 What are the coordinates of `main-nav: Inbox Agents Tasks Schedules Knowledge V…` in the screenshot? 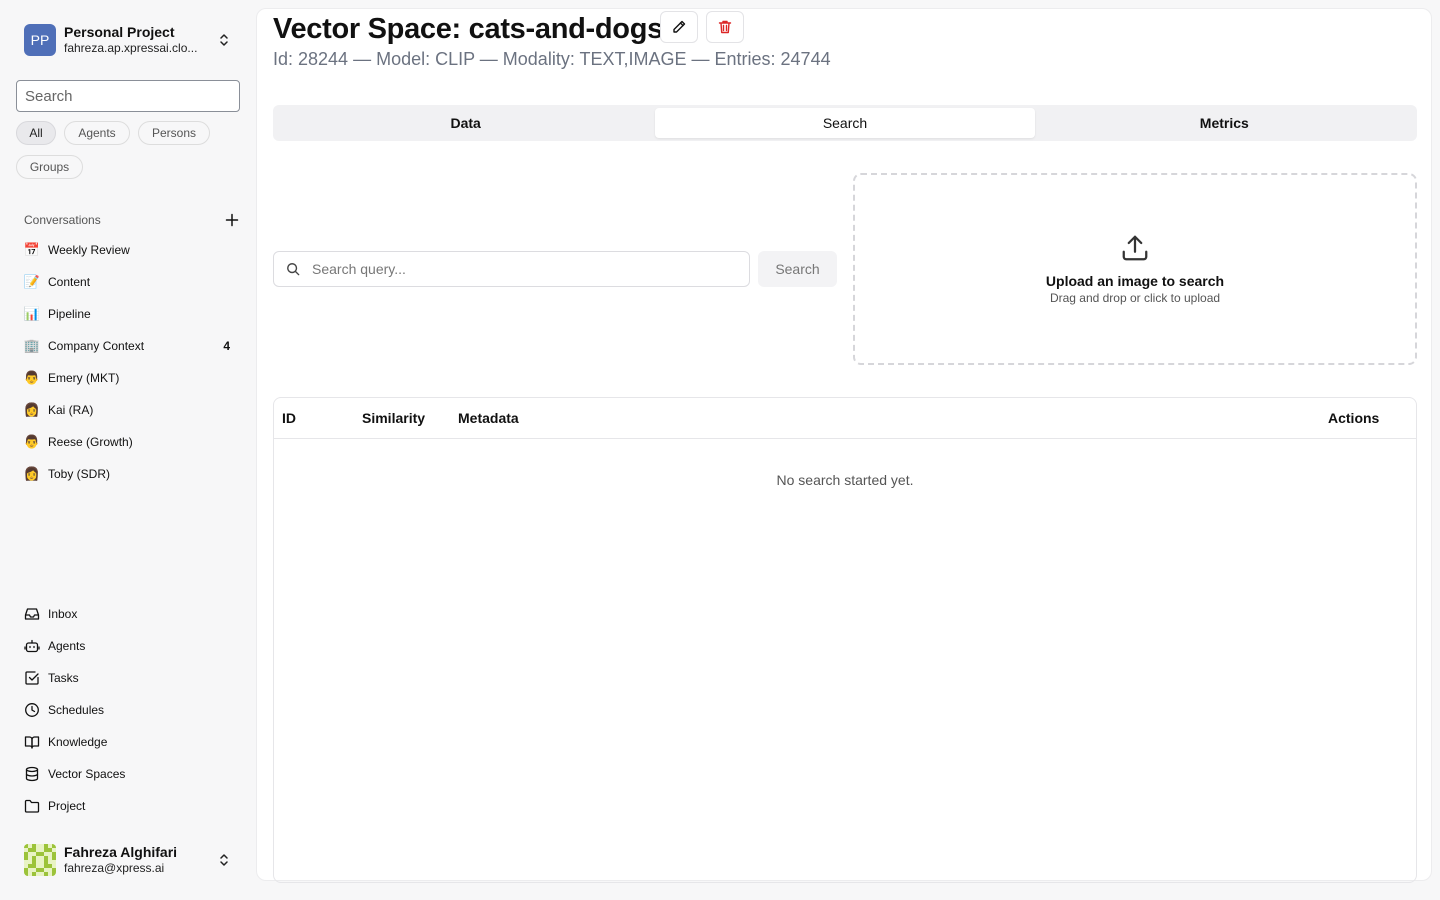 It's located at (128, 710).